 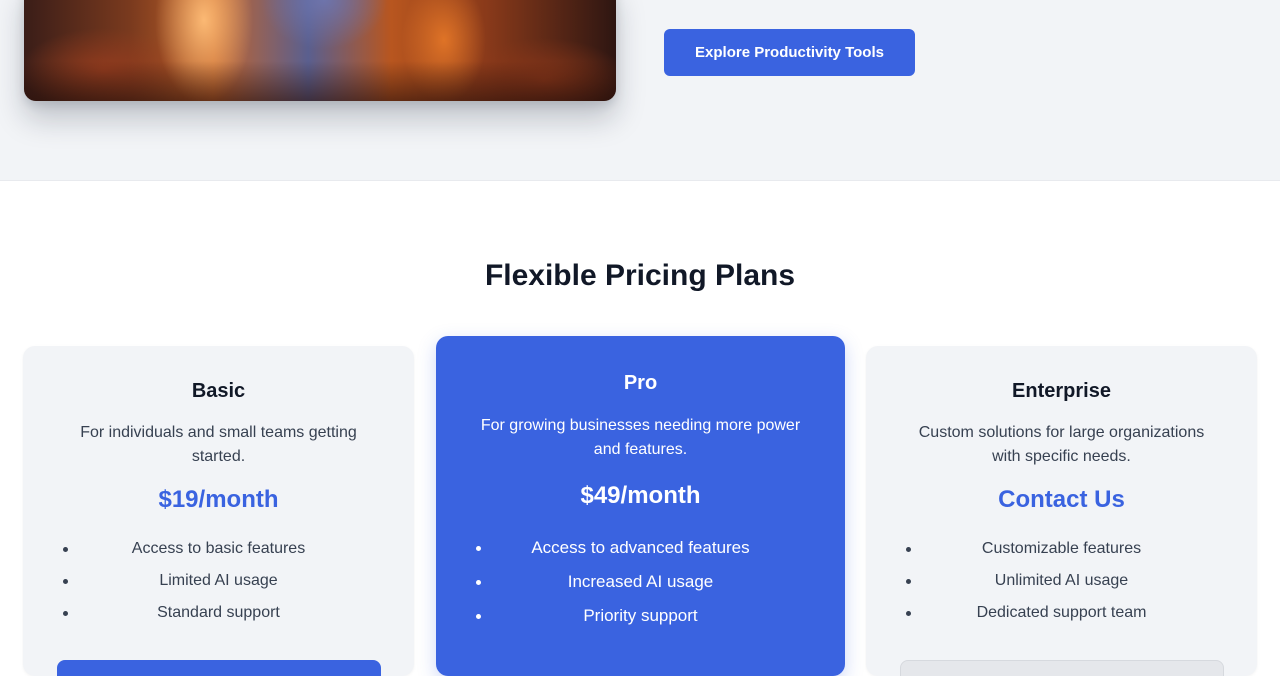 What do you see at coordinates (789, 52) in the screenshot?
I see `explore-productivity-tools-button: Explore Productivity Tools` at bounding box center [789, 52].